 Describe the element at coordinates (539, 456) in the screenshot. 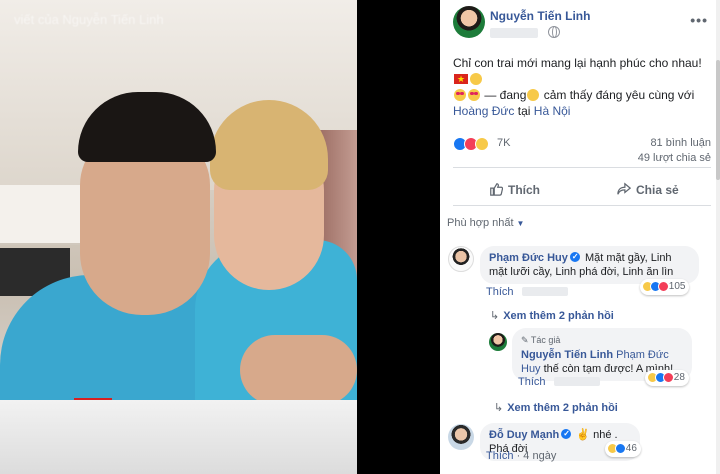

I see `comment-time: 4 ngày` at that location.